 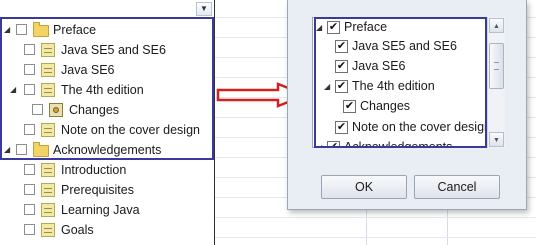 What do you see at coordinates (100, 210) in the screenshot?
I see `row-label: Learning Java` at bounding box center [100, 210].